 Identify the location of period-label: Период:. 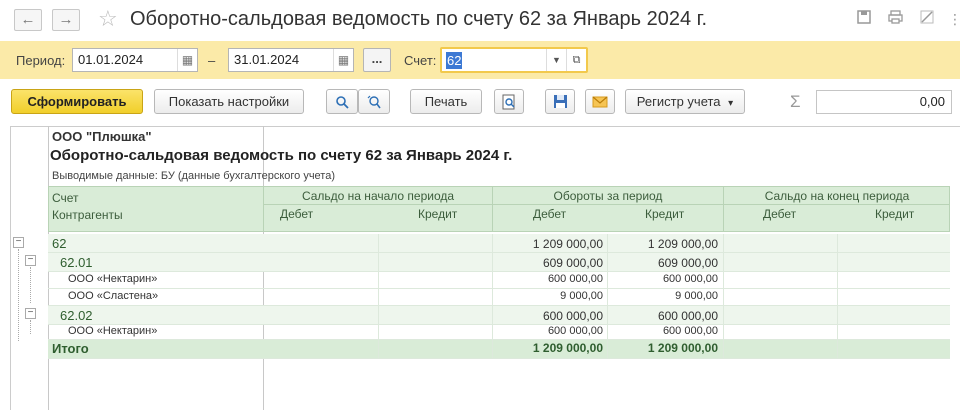
(41, 60).